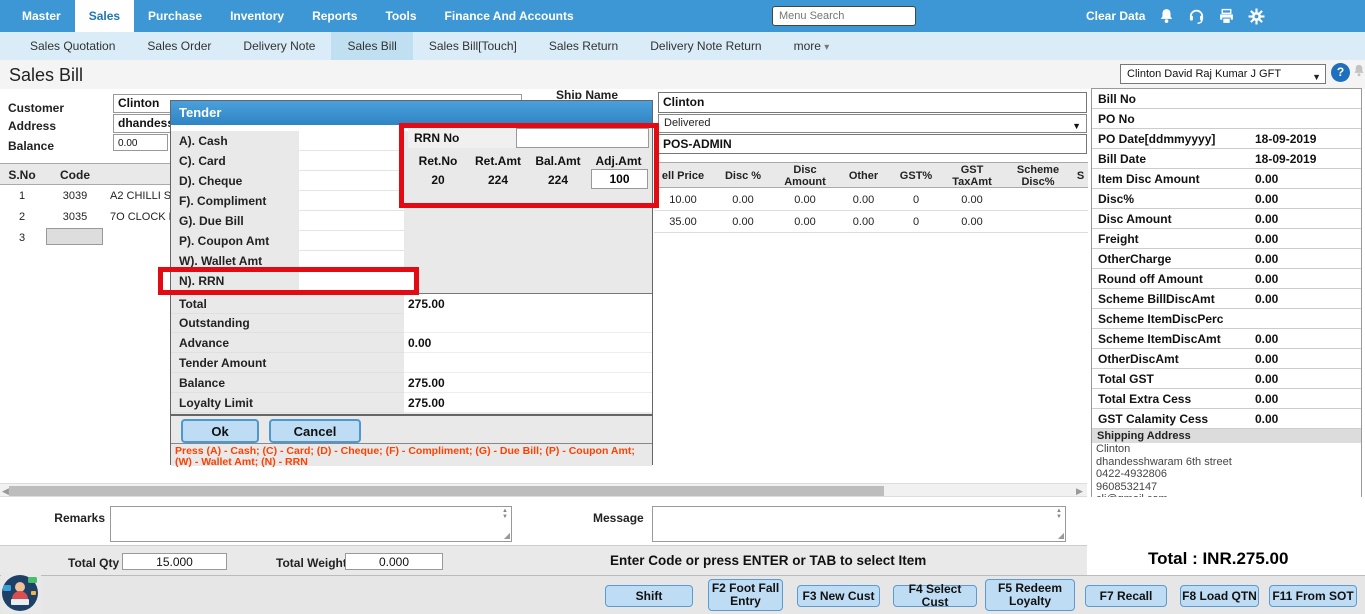 This screenshot has height=614, width=1365. Describe the element at coordinates (1226, 299) in the screenshot. I see `panel-row-scheme-billdisc: Scheme BillDiscAmt 0.00` at that location.